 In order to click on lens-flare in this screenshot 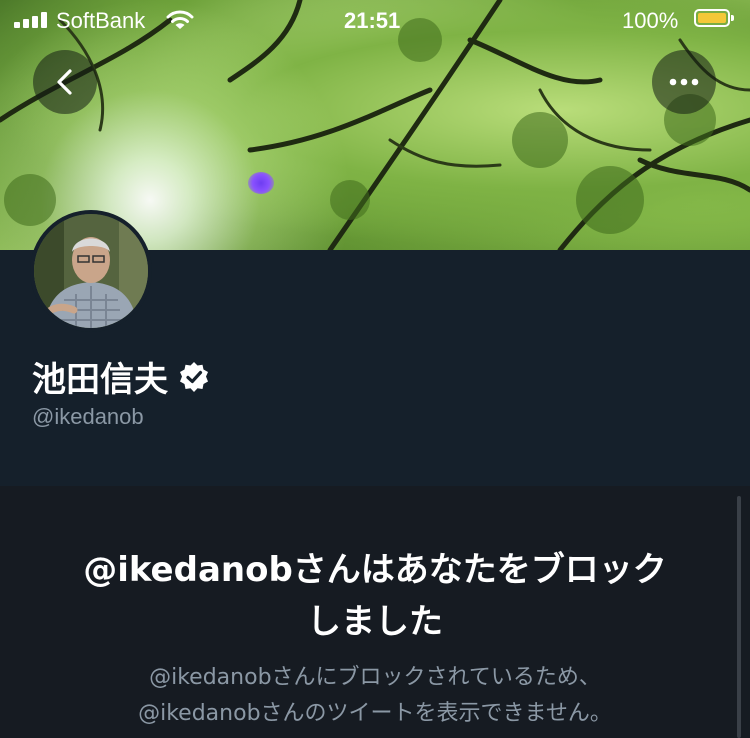, I will do `click(261, 183)`.